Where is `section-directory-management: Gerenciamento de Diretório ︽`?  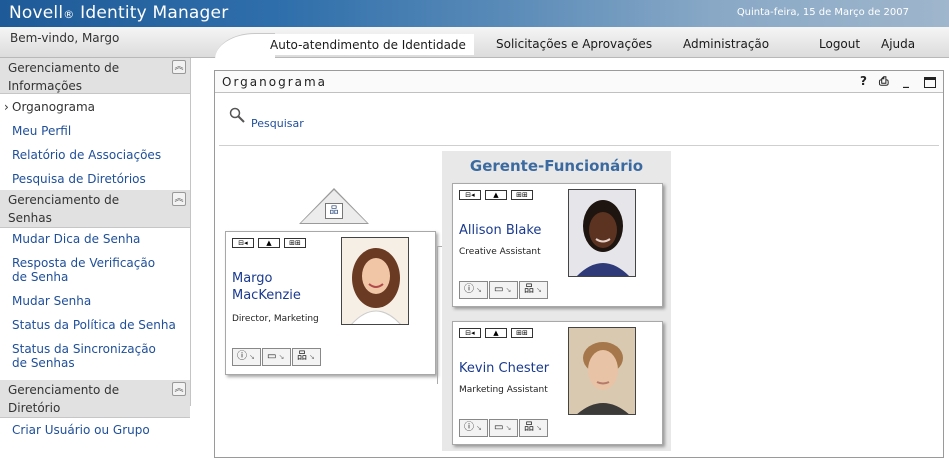 section-directory-management: Gerenciamento de Diretório ︽ is located at coordinates (95, 399).